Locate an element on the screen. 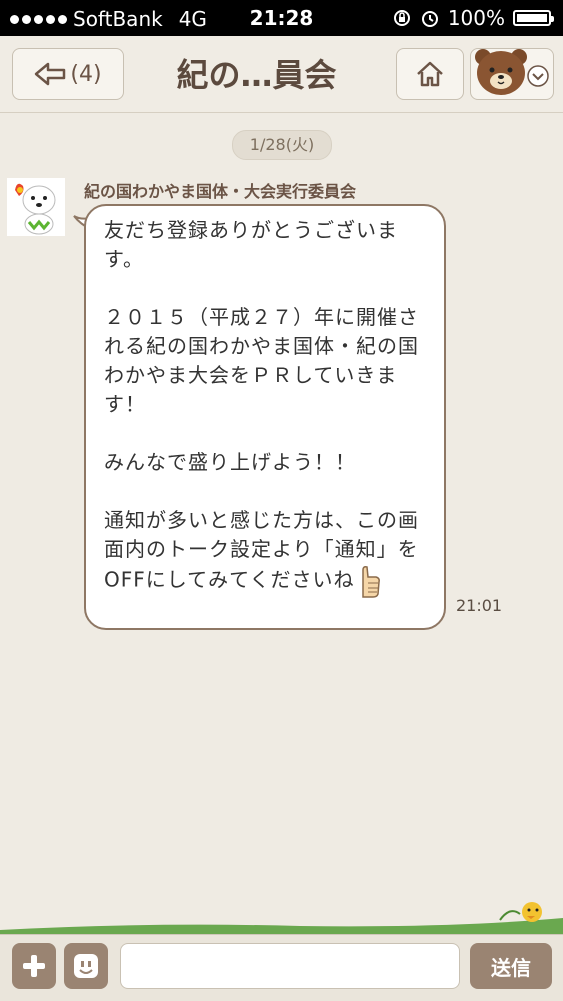  rotation-lock-icon is located at coordinates (401, 18).